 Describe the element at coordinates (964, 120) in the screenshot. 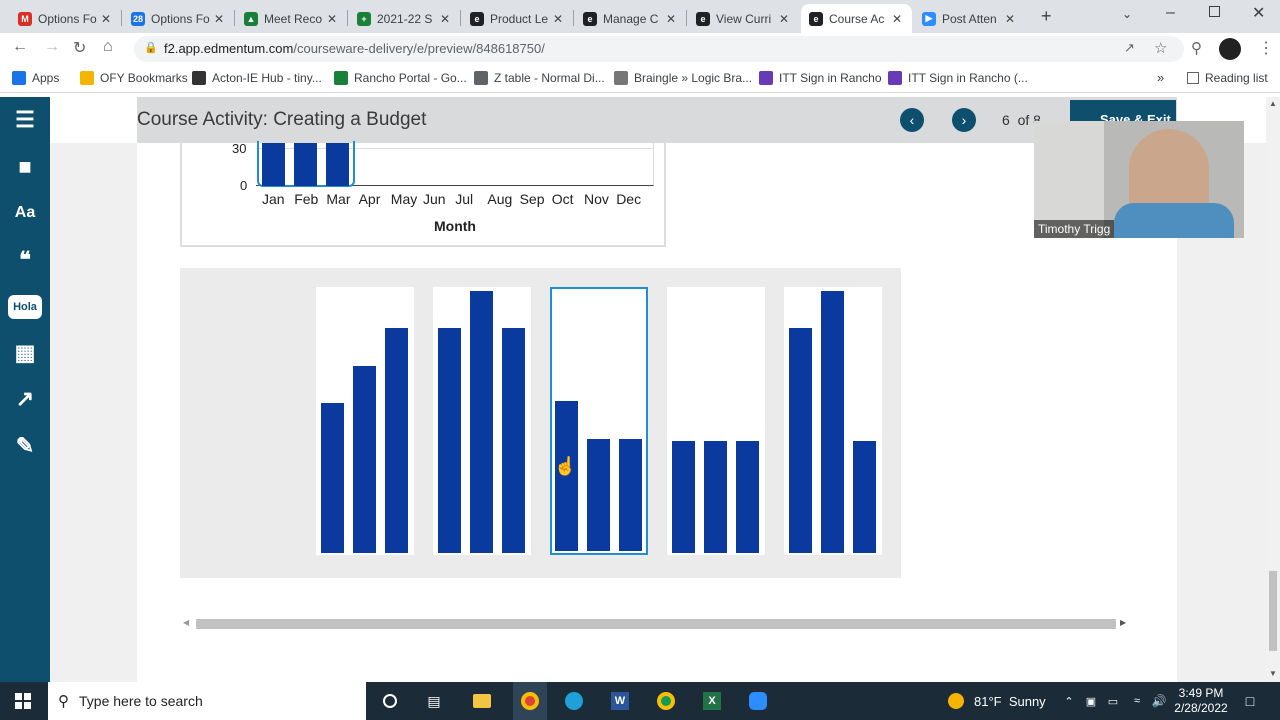

I see `next-page-button: ›` at that location.